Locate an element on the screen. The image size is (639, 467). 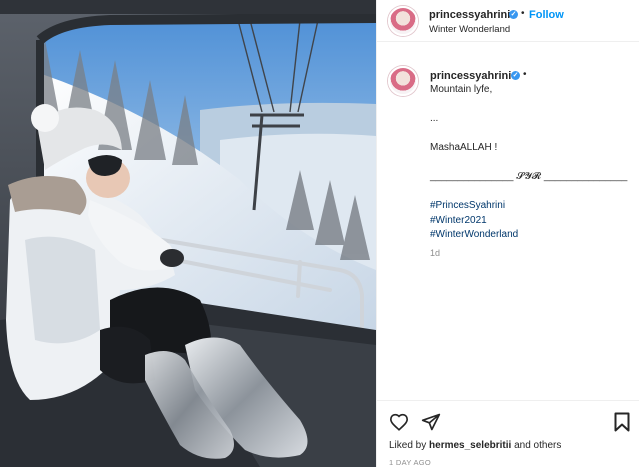
caption-signature: _______________ 𝓢𝓨𝓡 _______________ is located at coordinates (529, 176).